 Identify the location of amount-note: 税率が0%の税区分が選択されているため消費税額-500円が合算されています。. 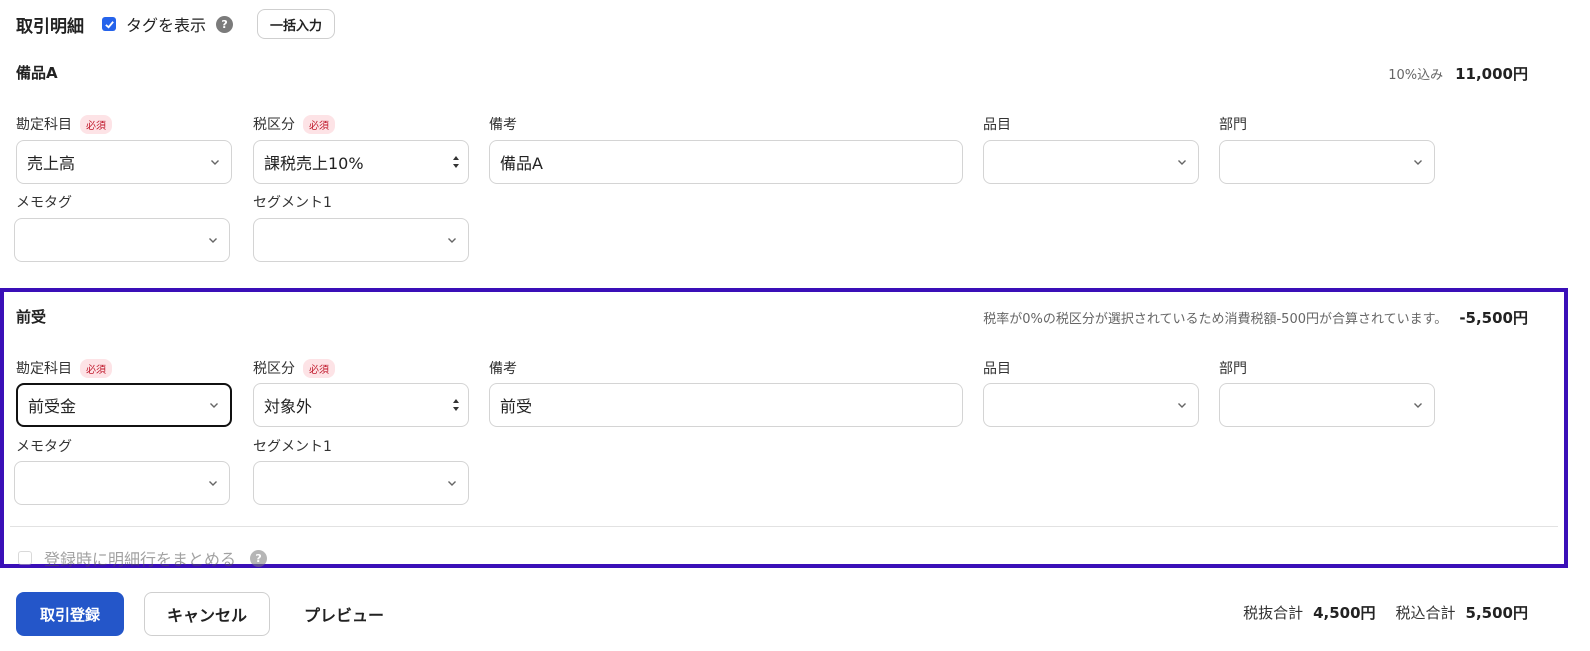
(1215, 319).